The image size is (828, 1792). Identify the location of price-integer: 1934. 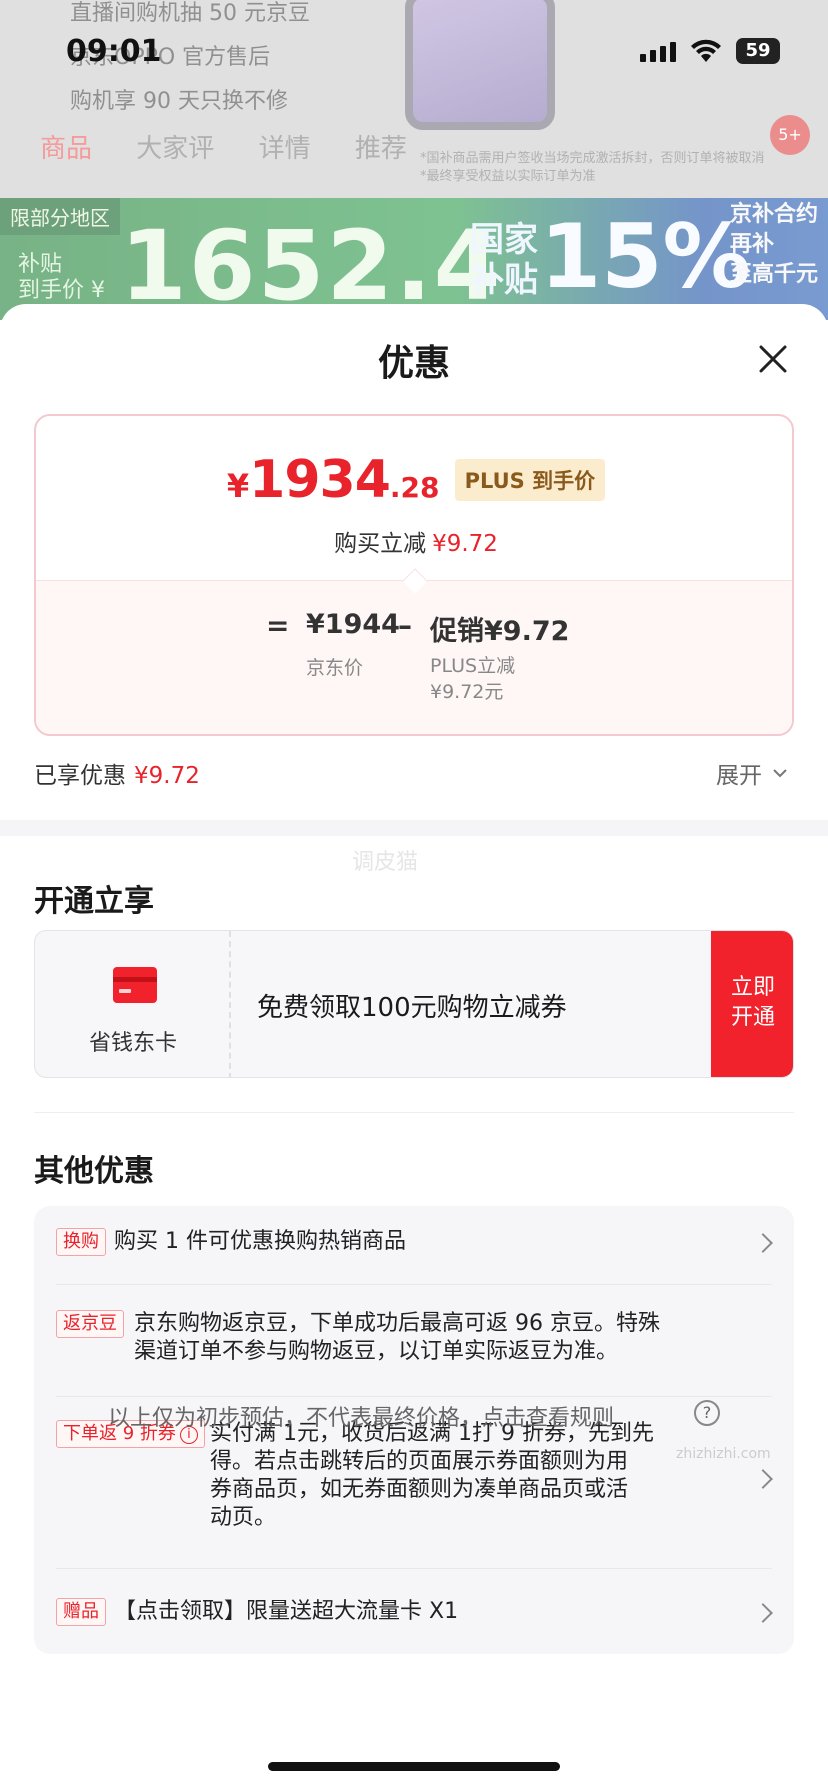
(320, 480).